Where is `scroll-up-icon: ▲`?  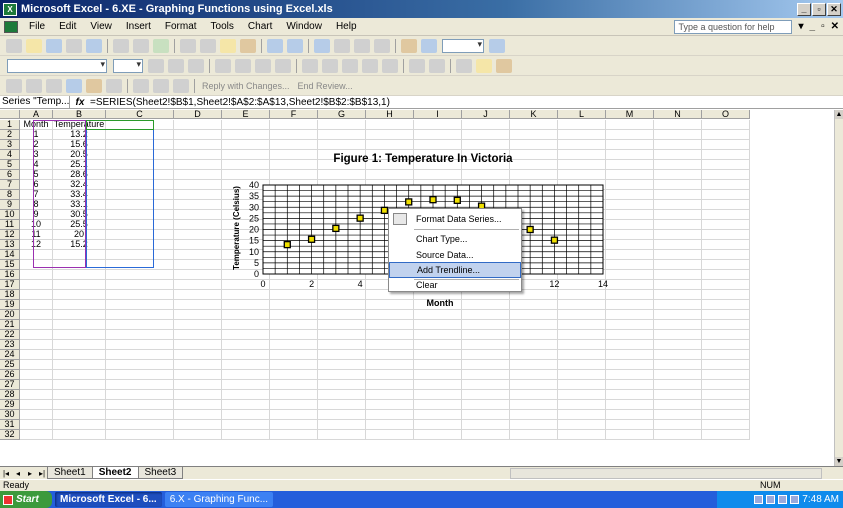 scroll-up-icon: ▲ is located at coordinates (839, 114).